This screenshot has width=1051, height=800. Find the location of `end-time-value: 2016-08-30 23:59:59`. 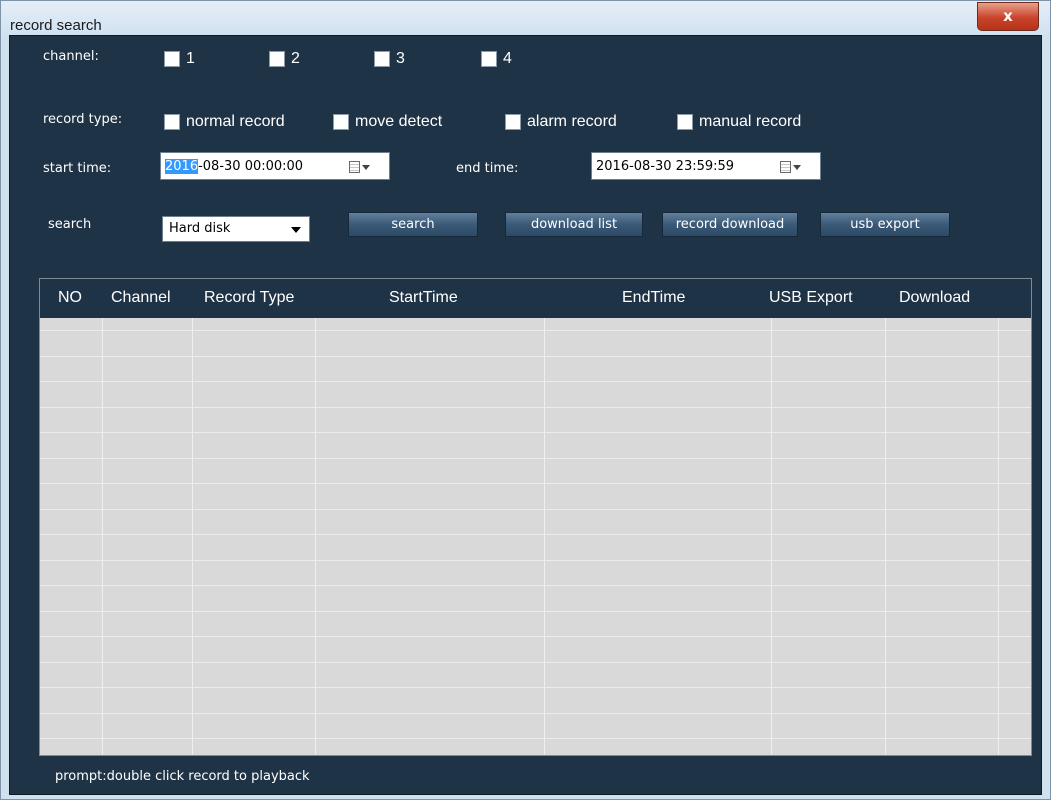

end-time-value: 2016-08-30 23:59:59 is located at coordinates (665, 166).